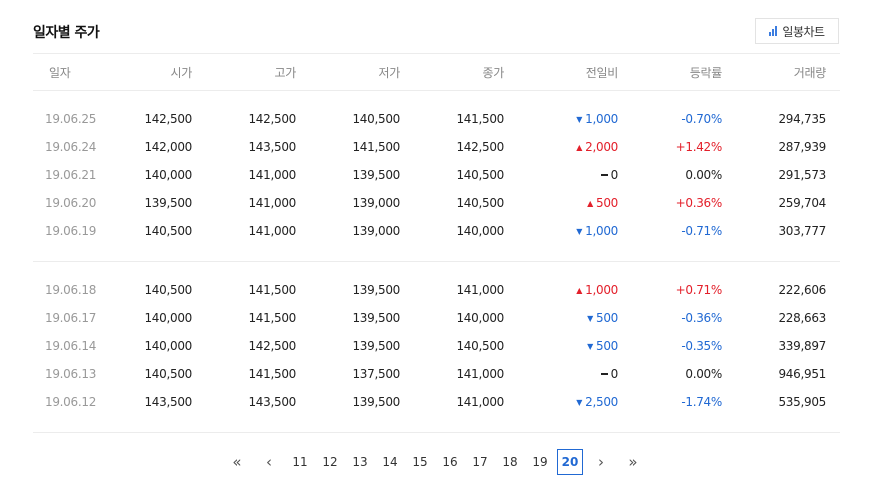  What do you see at coordinates (376, 231) in the screenshot?
I see `low-cell: 139,000` at bounding box center [376, 231].